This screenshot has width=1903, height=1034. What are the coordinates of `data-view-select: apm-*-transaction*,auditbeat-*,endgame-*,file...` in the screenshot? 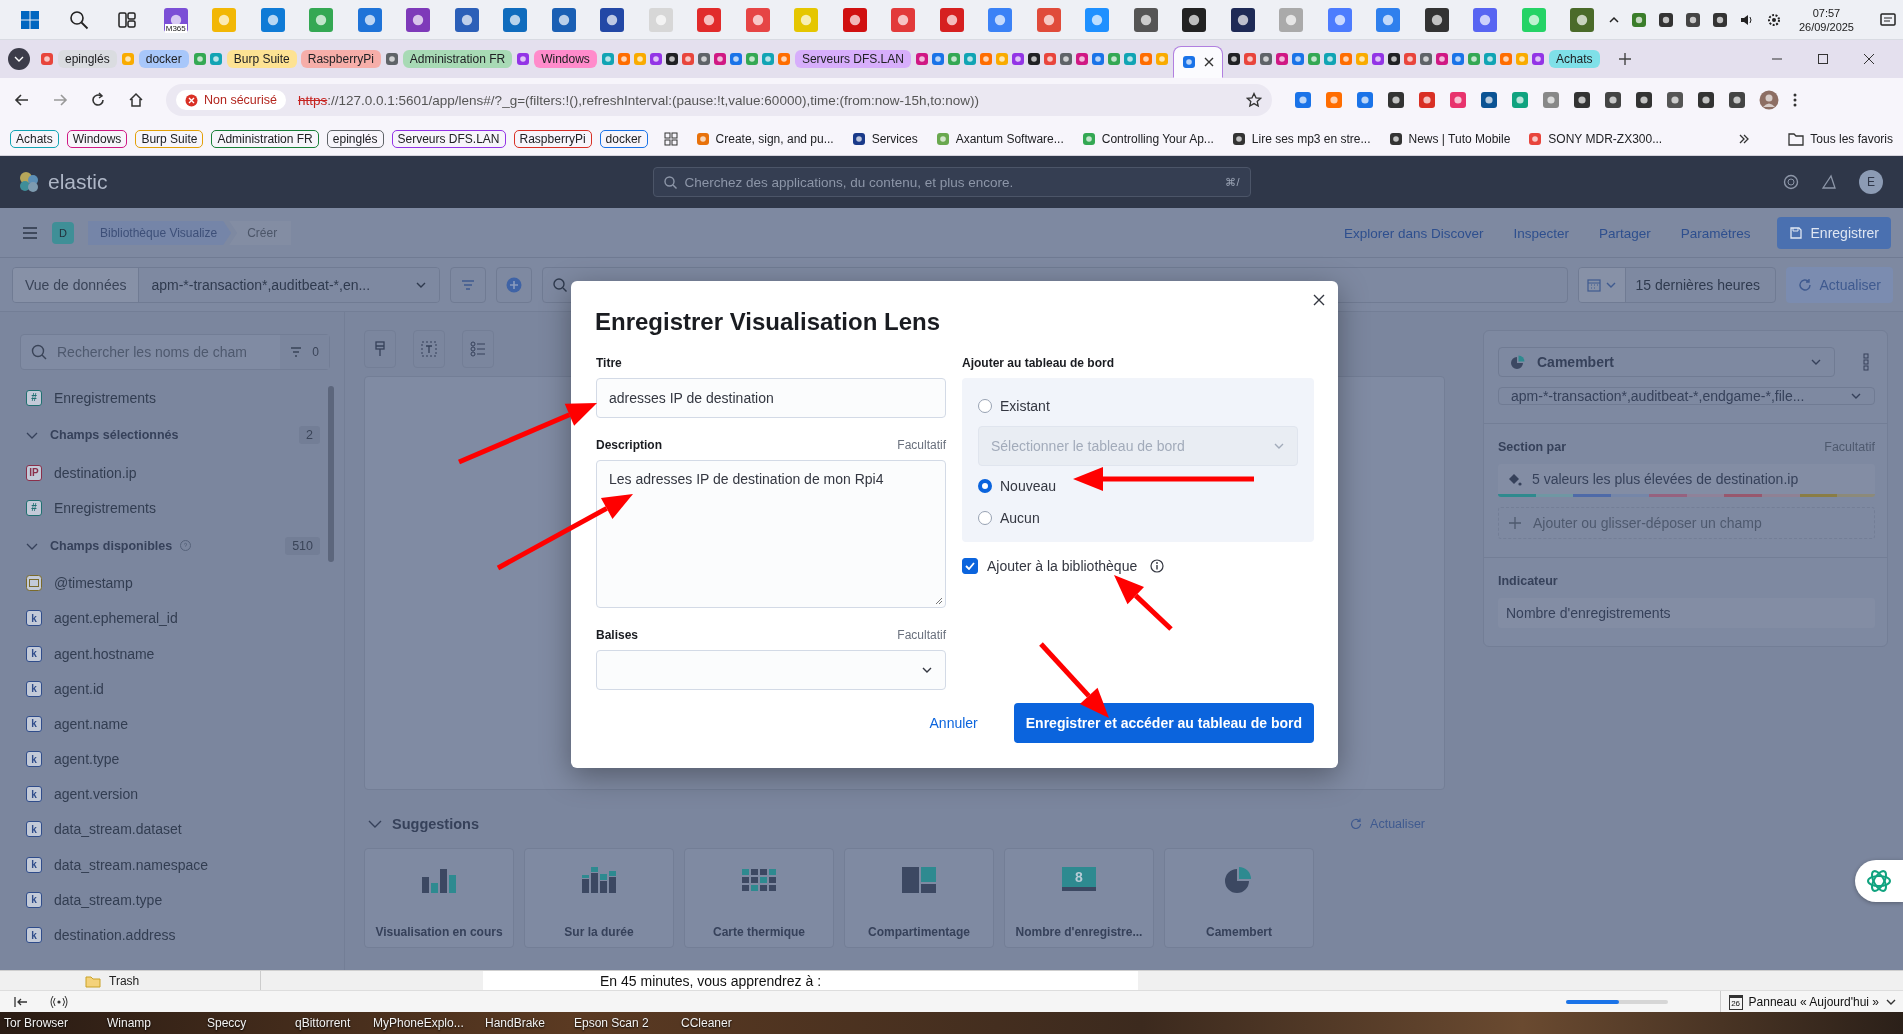 It's located at (1686, 396).